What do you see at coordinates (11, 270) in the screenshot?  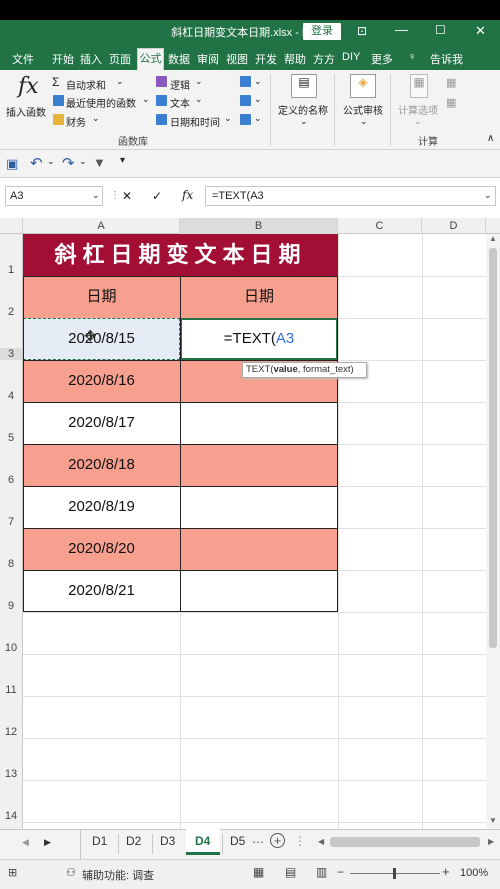 I see `row-header: 1` at bounding box center [11, 270].